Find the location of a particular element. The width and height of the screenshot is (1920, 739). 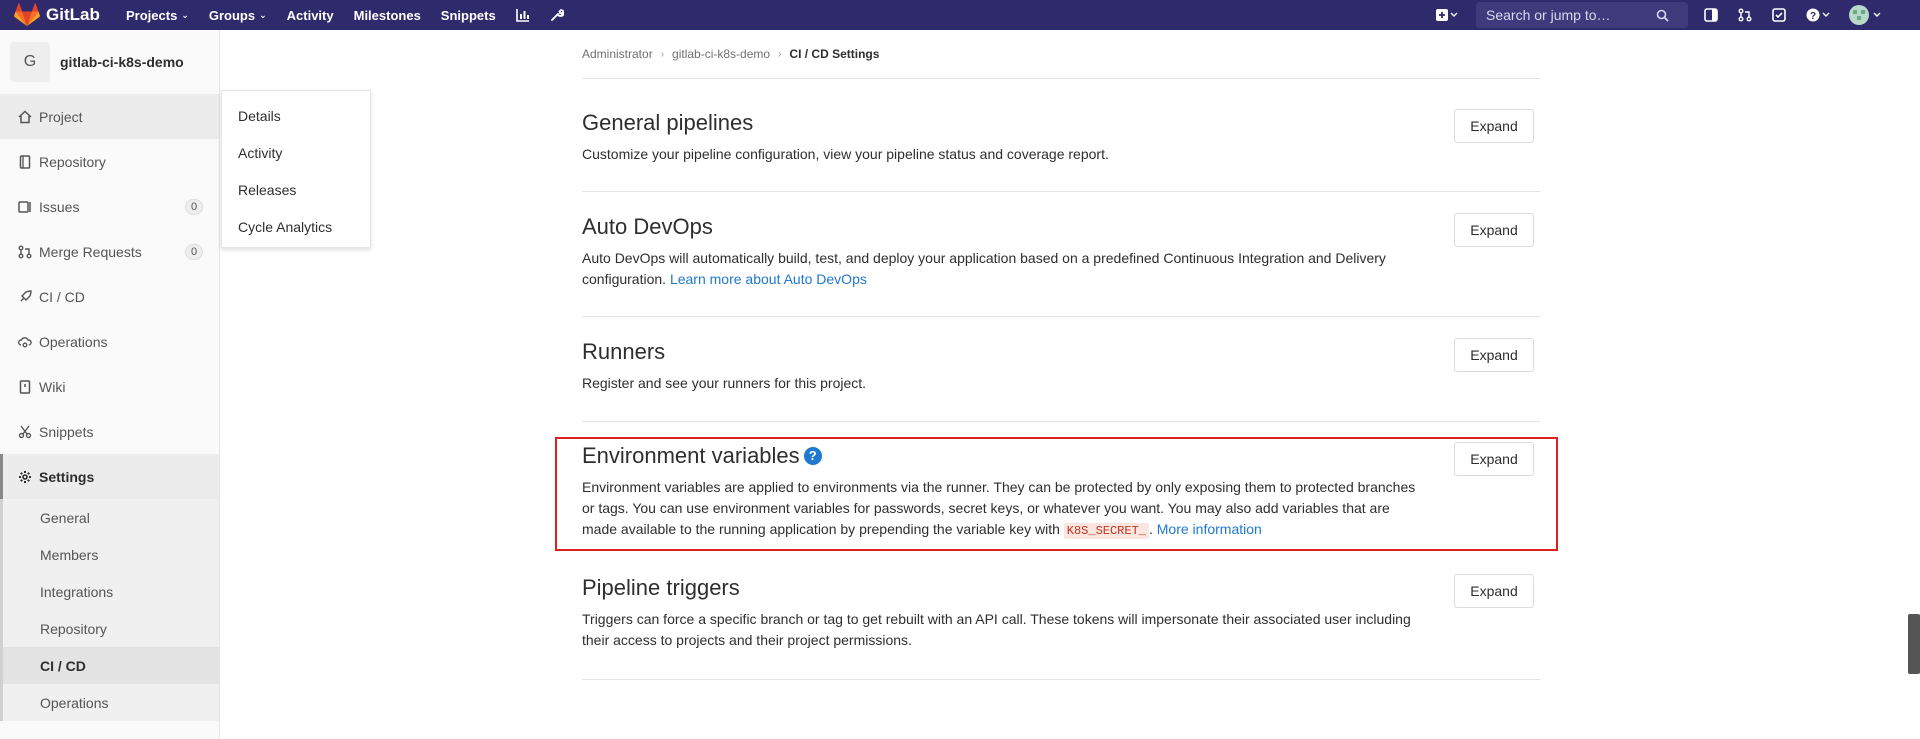

section-title-text: Environment variables is located at coordinates (691, 455).